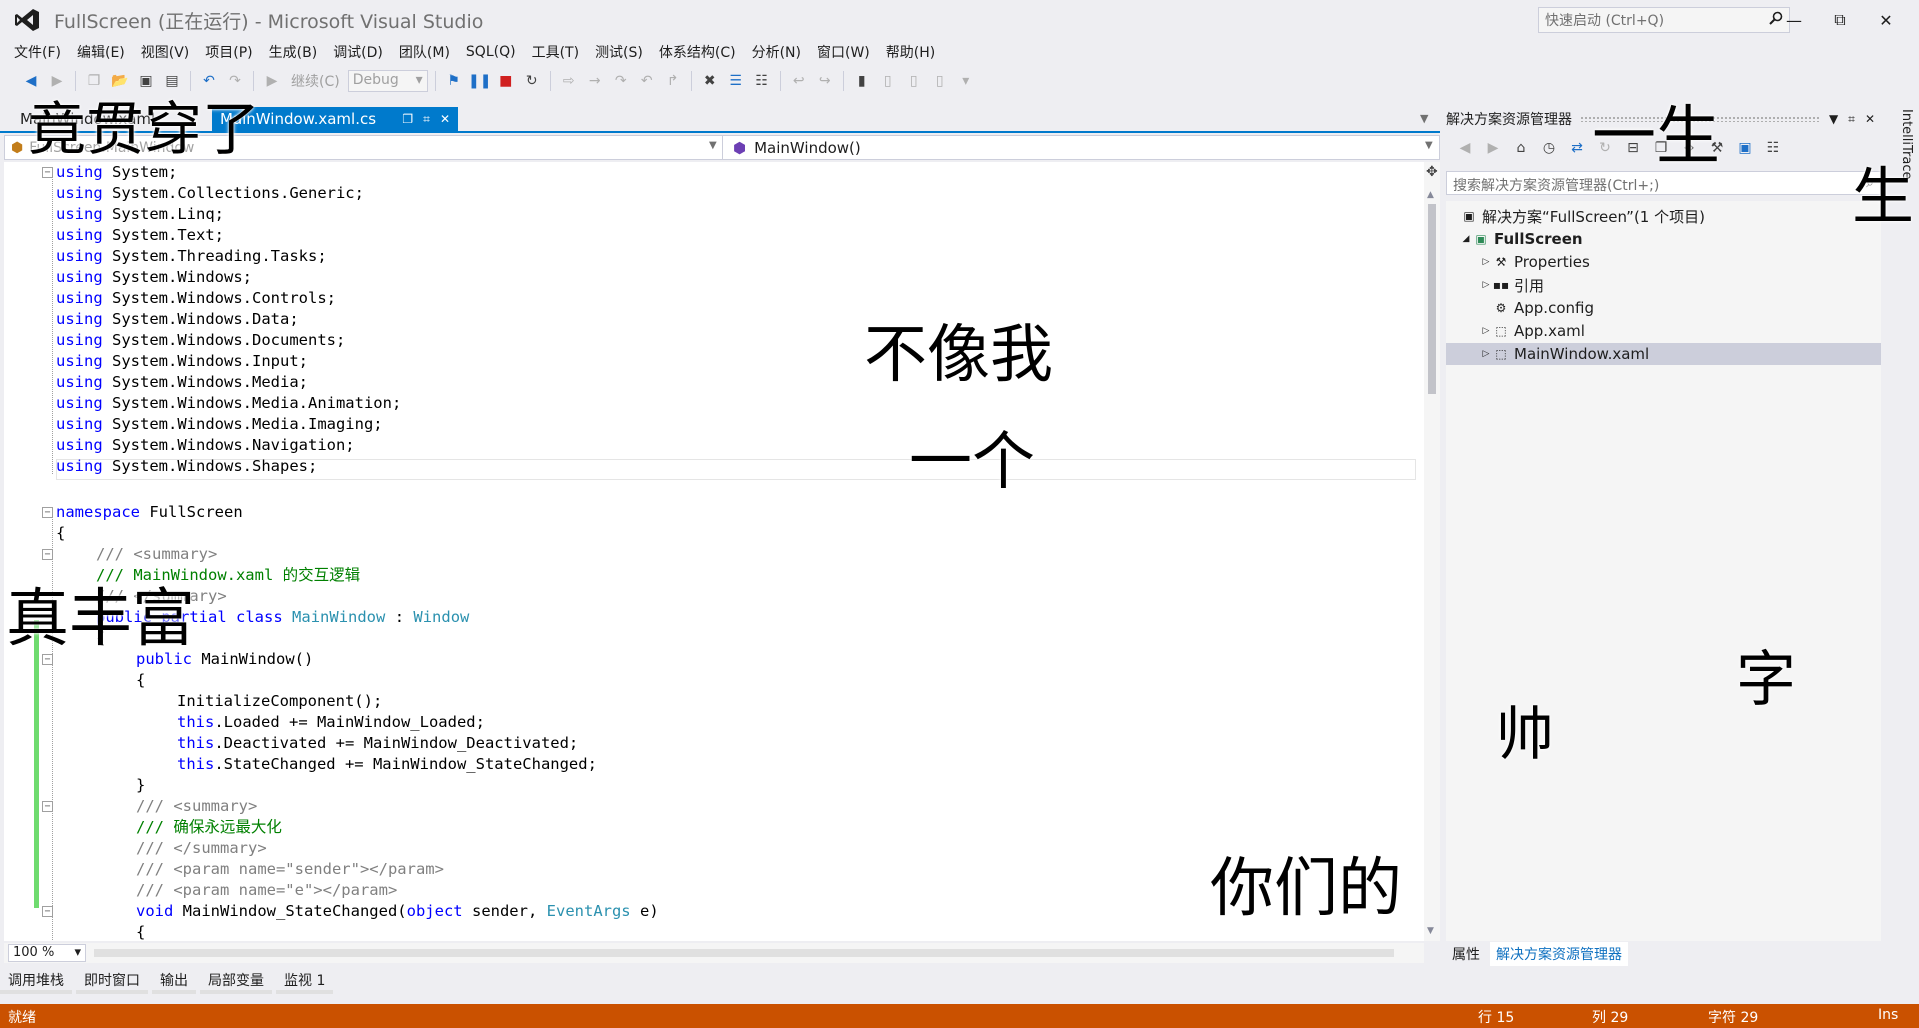 This screenshot has height=1028, width=1919. I want to click on close-window-button: ✕, so click(1886, 20).